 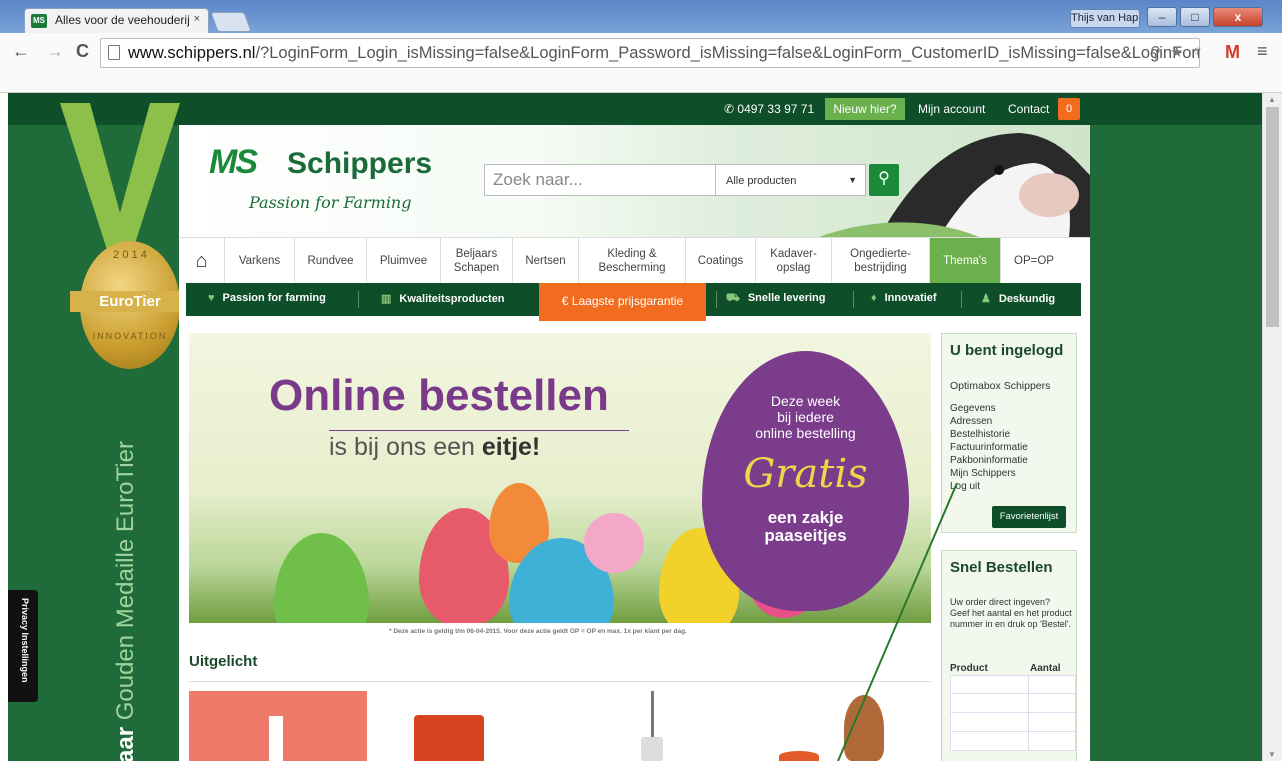 I want to click on nav-item-nertsen: Nertsen, so click(x=546, y=261).